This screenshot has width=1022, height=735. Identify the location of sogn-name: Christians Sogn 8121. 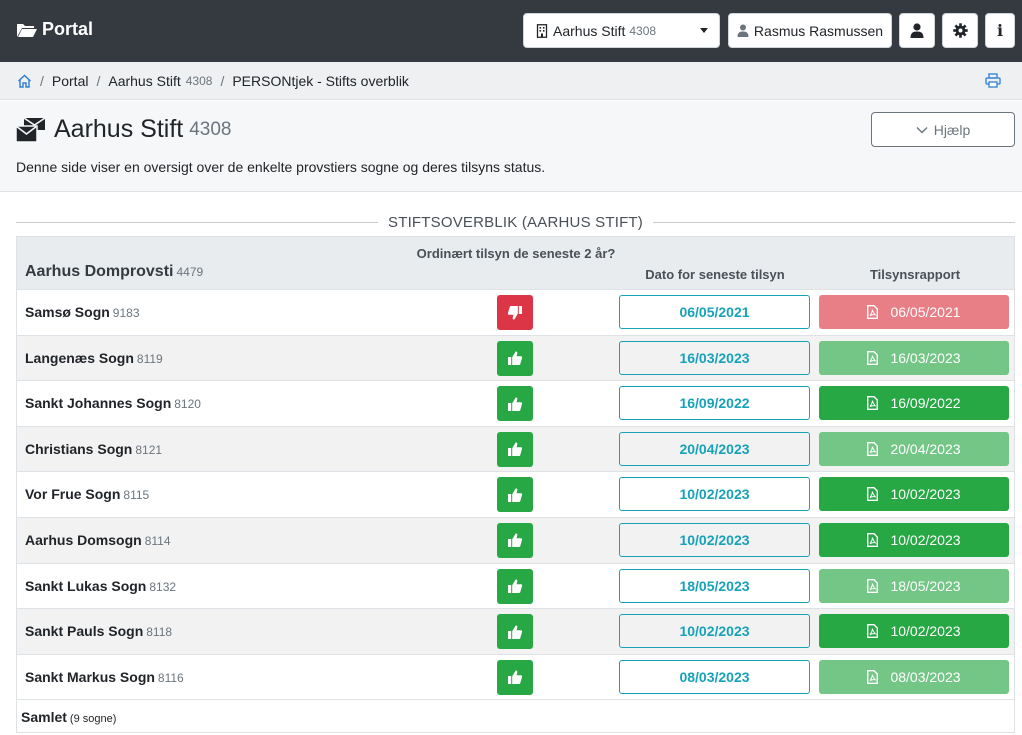
(93, 449).